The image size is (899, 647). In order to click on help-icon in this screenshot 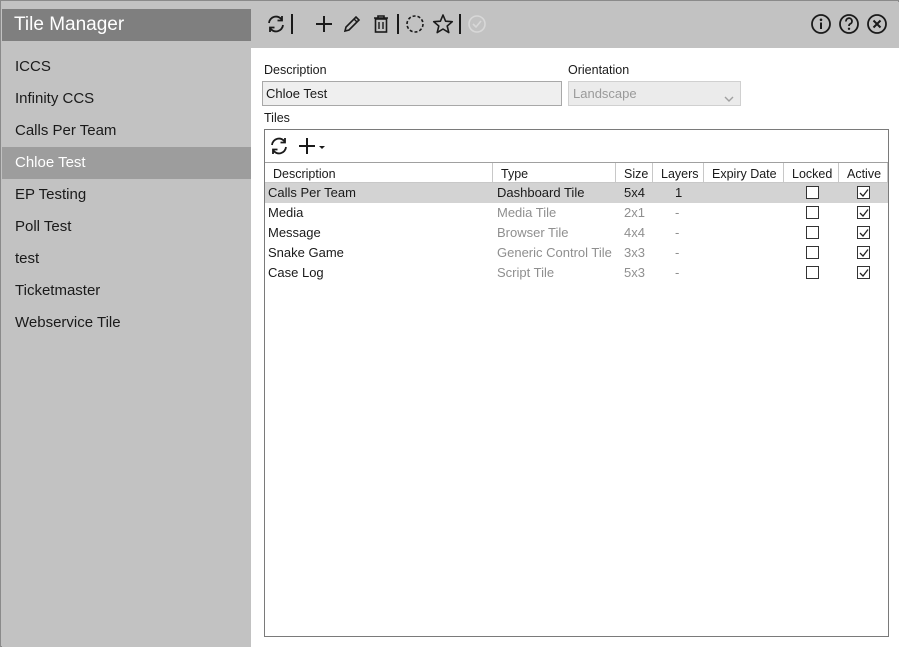, I will do `click(849, 24)`.